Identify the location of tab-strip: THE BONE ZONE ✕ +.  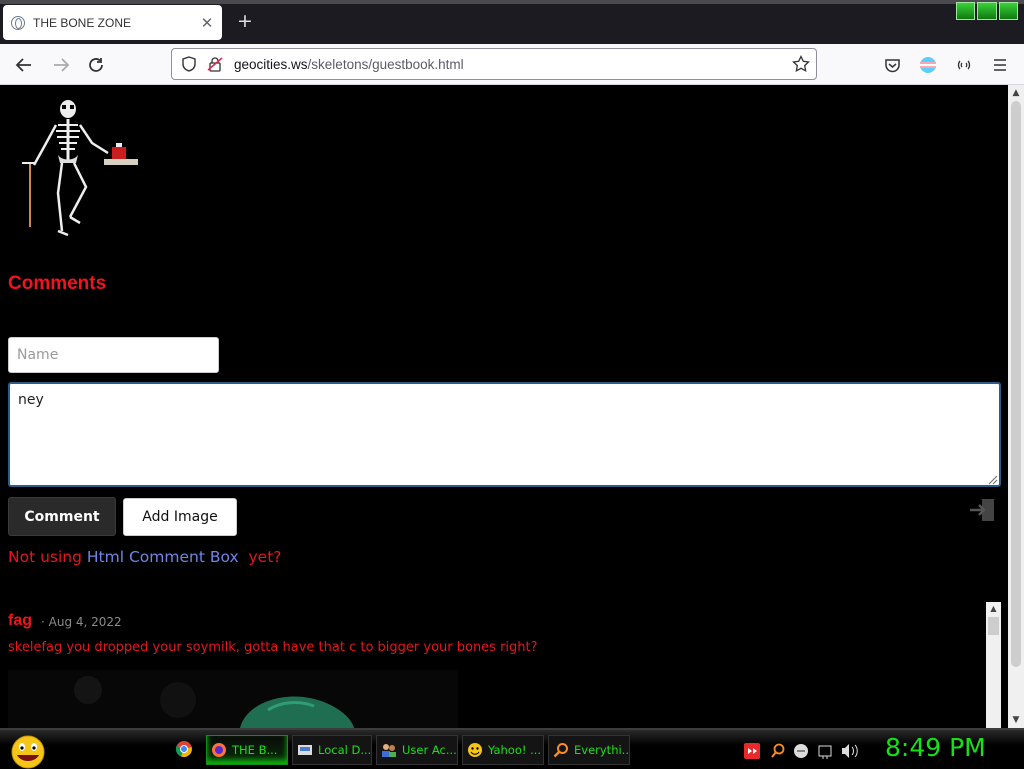
(512, 22).